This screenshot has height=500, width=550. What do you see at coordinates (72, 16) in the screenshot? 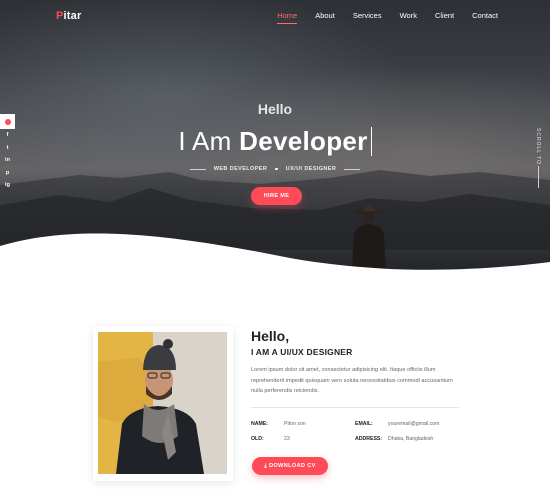
I see `logo-text: itar` at bounding box center [72, 16].